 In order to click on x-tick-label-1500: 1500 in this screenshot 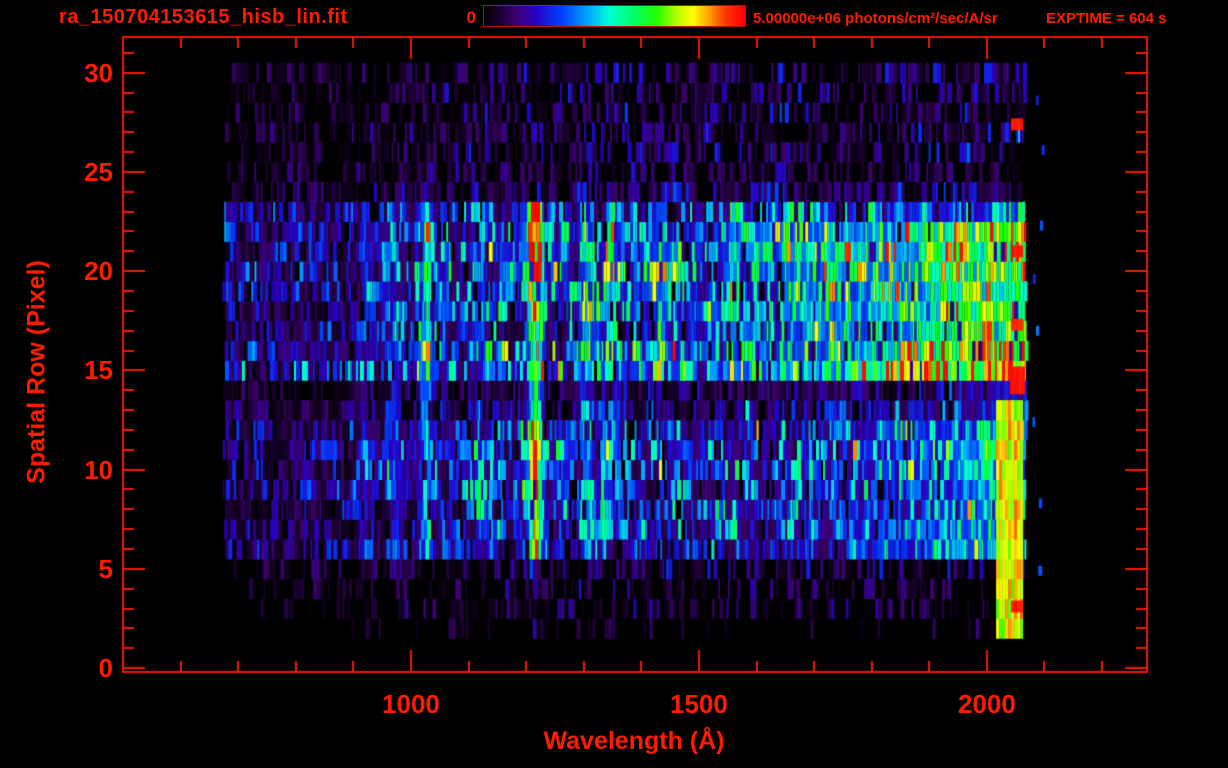, I will do `click(699, 704)`.